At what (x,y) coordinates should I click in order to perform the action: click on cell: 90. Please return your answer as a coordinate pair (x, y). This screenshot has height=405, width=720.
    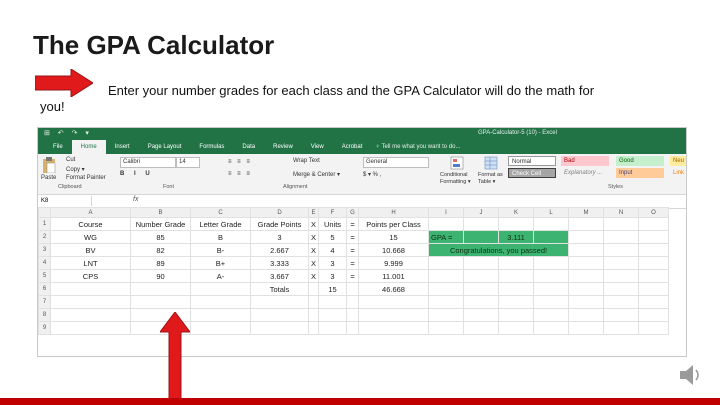
    Looking at the image, I should click on (160, 276).